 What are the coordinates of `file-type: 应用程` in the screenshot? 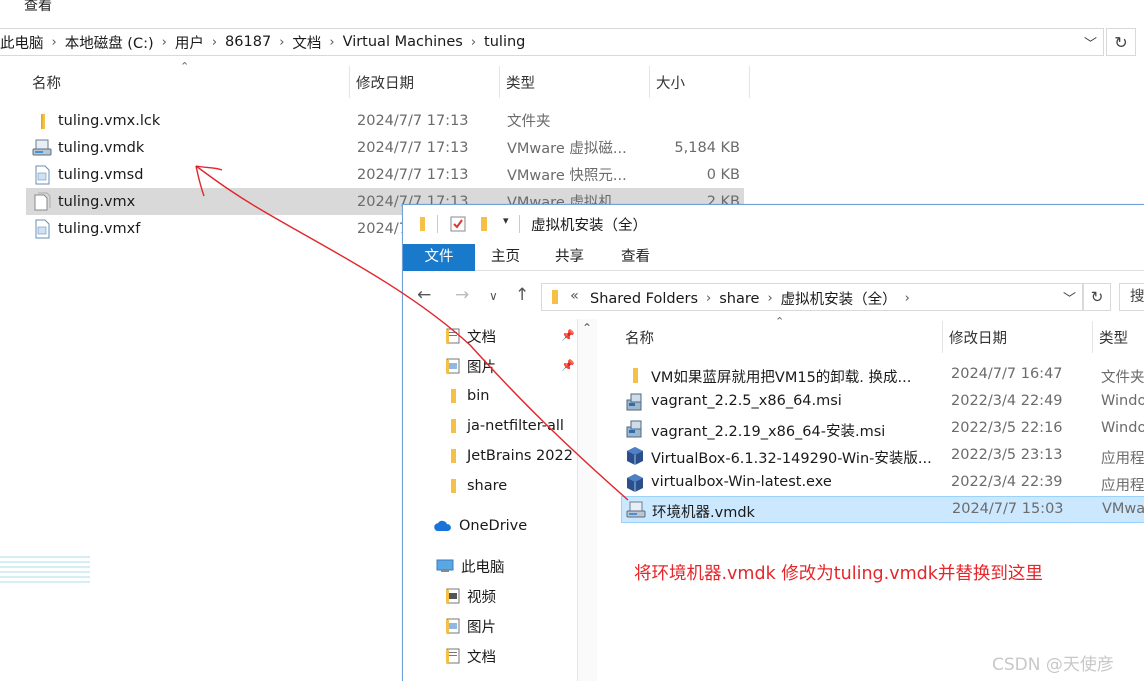 It's located at (1122, 486).